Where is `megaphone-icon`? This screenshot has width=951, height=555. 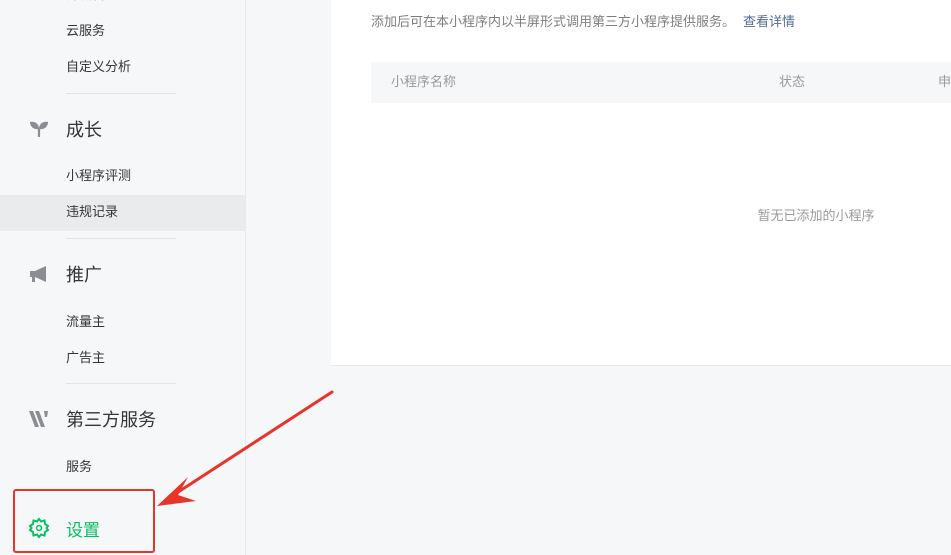 megaphone-icon is located at coordinates (38, 274).